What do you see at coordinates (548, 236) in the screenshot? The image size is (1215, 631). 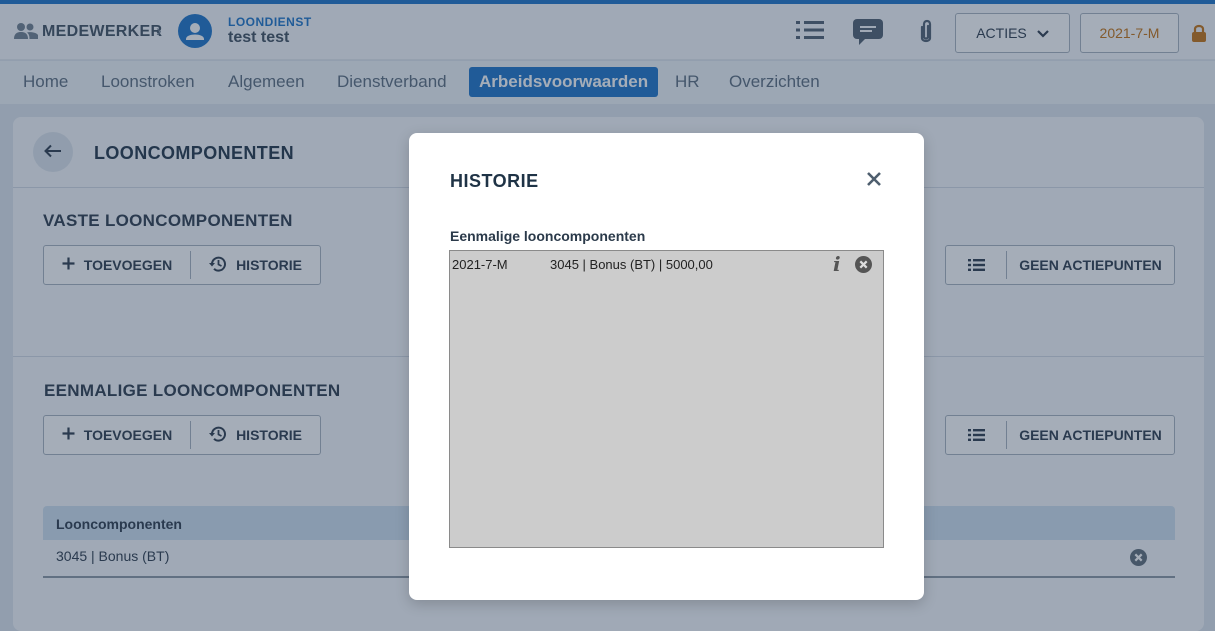 I see `history-list-label: Eenmalige looncomponenten` at bounding box center [548, 236].